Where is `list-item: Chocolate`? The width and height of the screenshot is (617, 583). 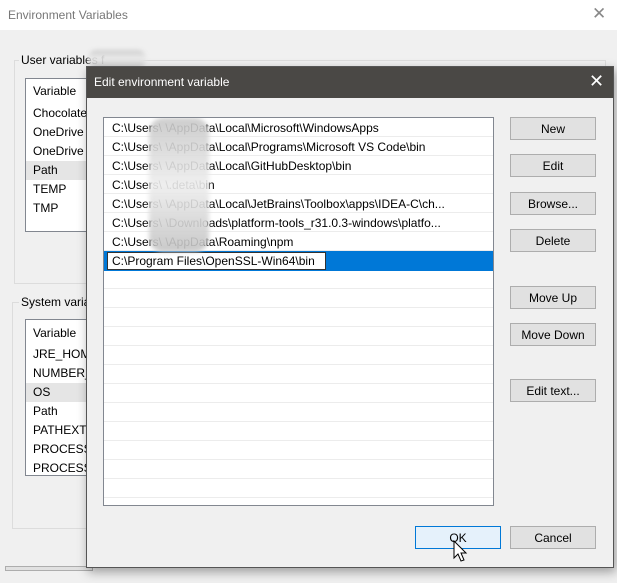 list-item: Chocolate is located at coordinates (60, 113).